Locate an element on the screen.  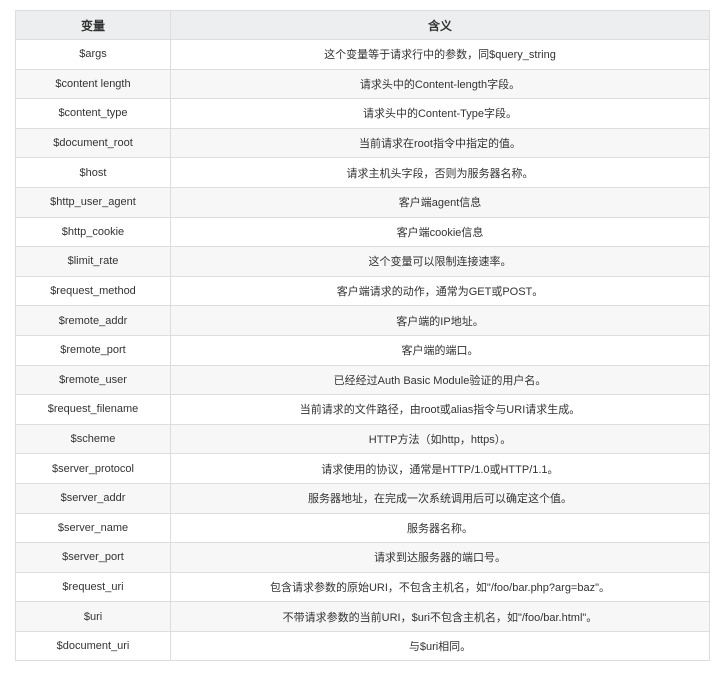
meaning-cell: 客户端的IP地址。 is located at coordinates (440, 320).